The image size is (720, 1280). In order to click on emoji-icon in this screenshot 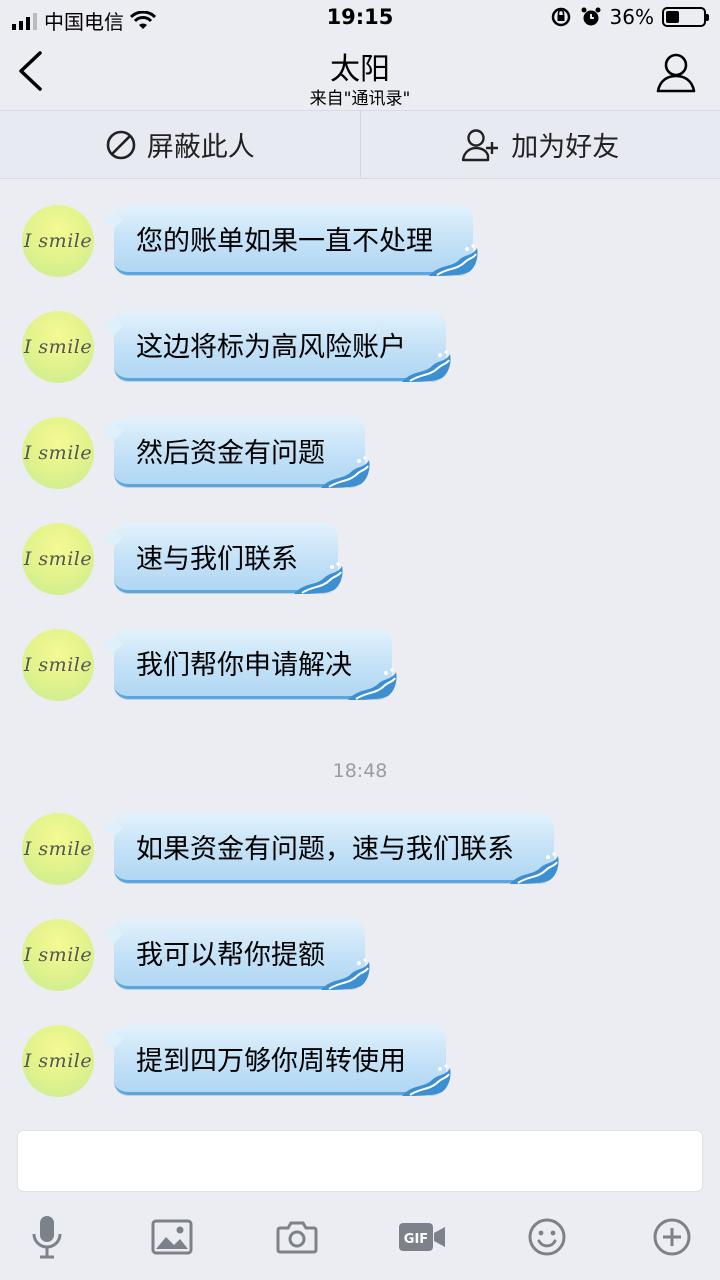, I will do `click(547, 1237)`.